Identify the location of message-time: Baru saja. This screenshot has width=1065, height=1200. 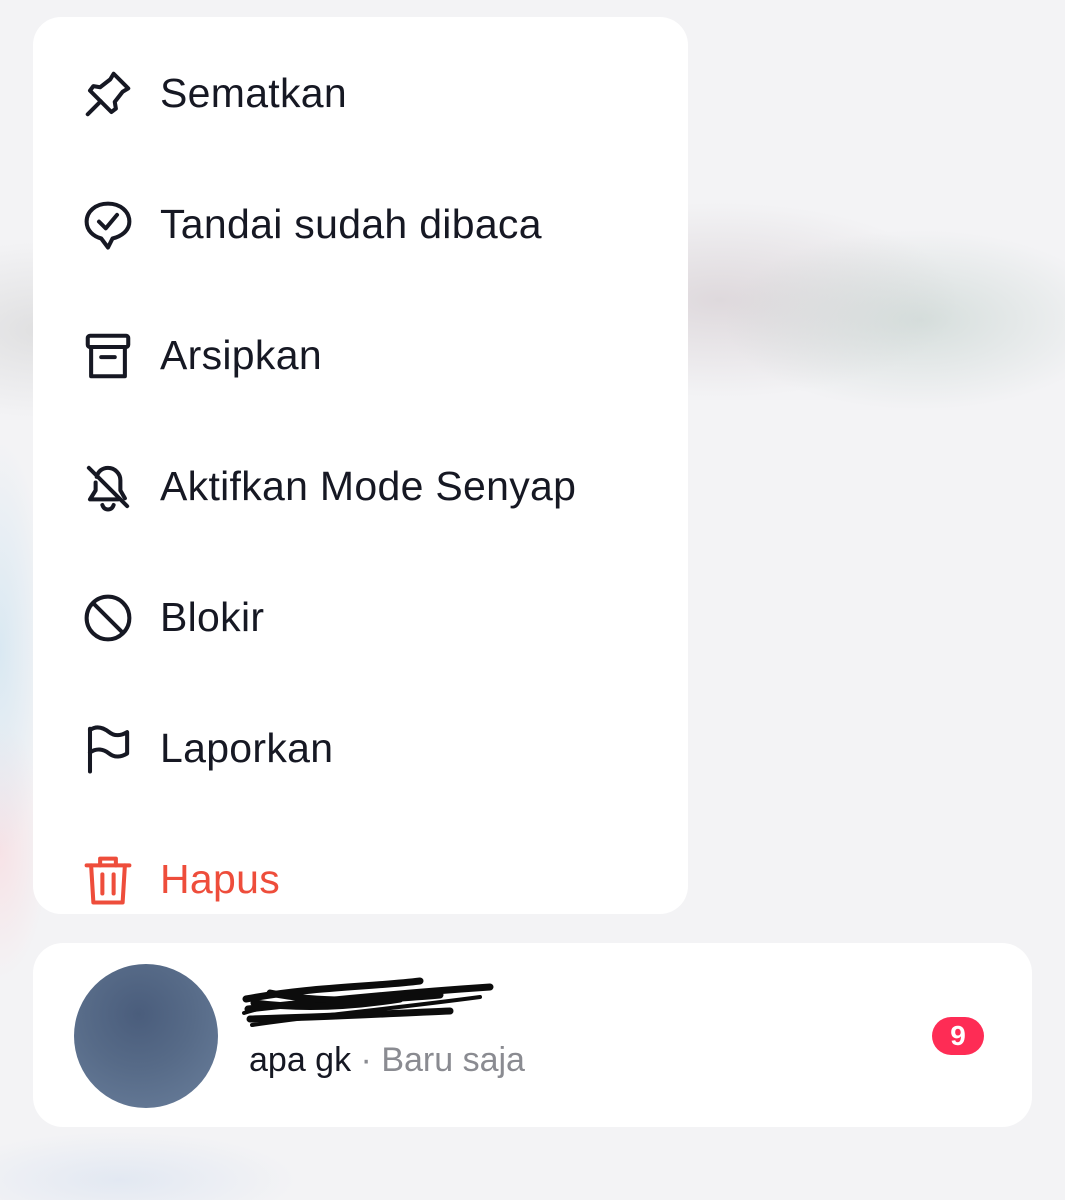
(453, 1060).